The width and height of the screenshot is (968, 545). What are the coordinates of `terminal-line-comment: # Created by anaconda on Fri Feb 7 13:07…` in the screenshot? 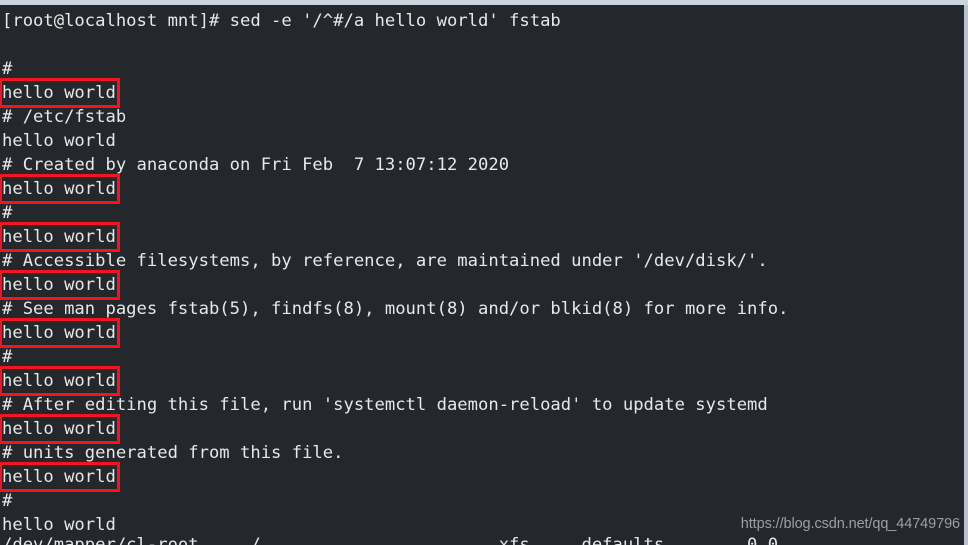 It's located at (483, 165).